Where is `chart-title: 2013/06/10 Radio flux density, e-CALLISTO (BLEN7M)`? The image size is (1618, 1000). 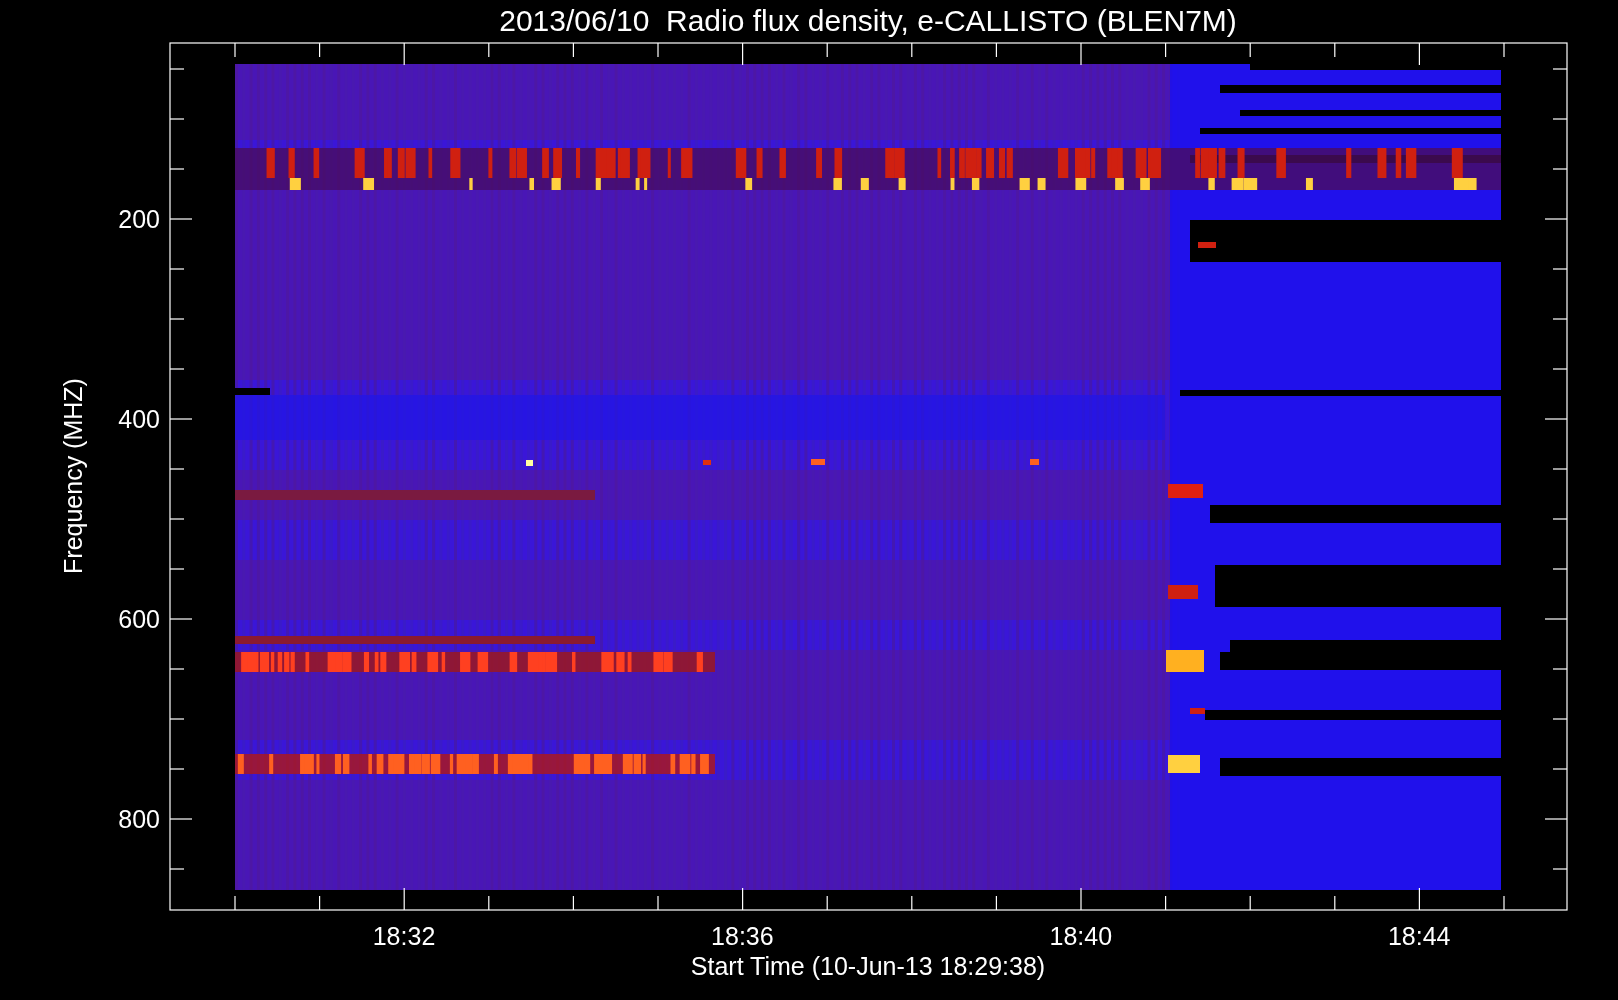 chart-title: 2013/06/10 Radio flux density, e-CALLISTO (BLEN7M) is located at coordinates (868, 20).